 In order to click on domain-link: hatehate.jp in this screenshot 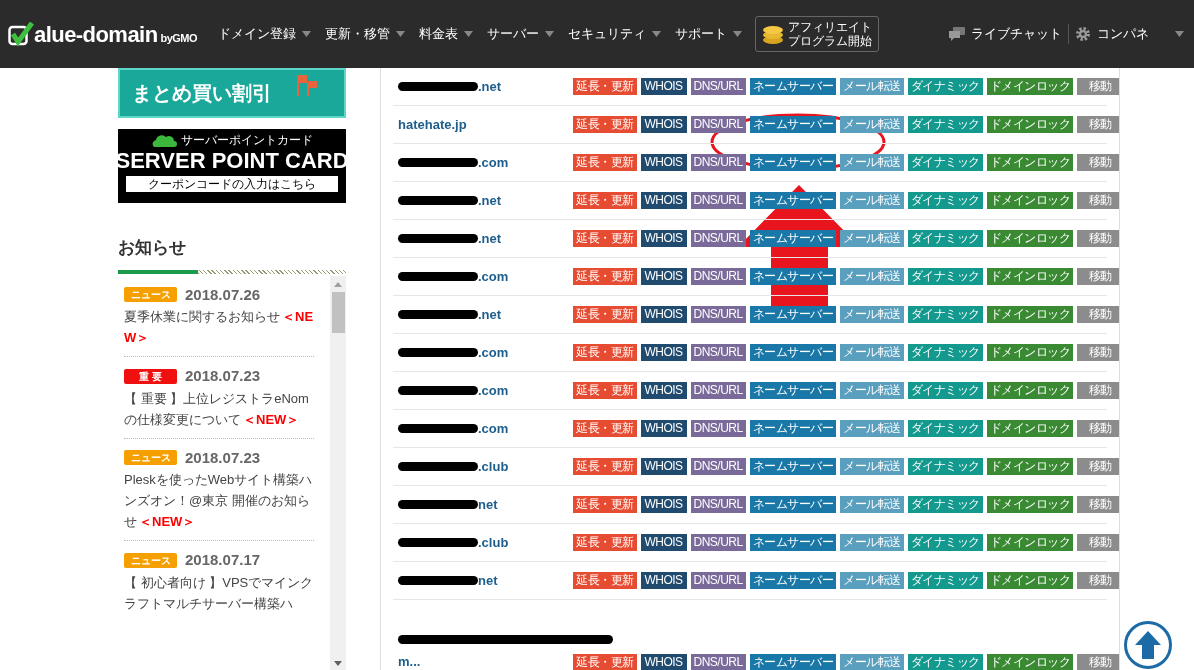, I will do `click(432, 124)`.